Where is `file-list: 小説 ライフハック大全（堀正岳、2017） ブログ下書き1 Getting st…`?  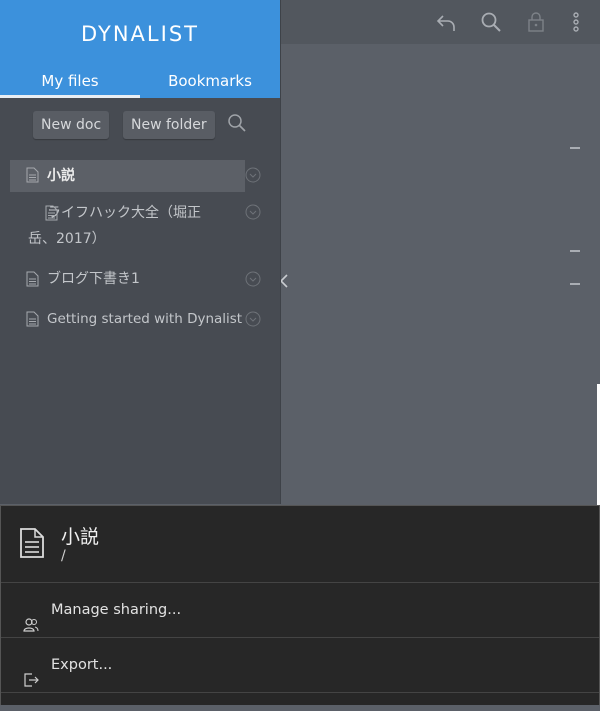
file-list: 小説 ライフハック大全（堀正岳、2017） ブログ下書き1 Getting st… is located at coordinates (140, 250).